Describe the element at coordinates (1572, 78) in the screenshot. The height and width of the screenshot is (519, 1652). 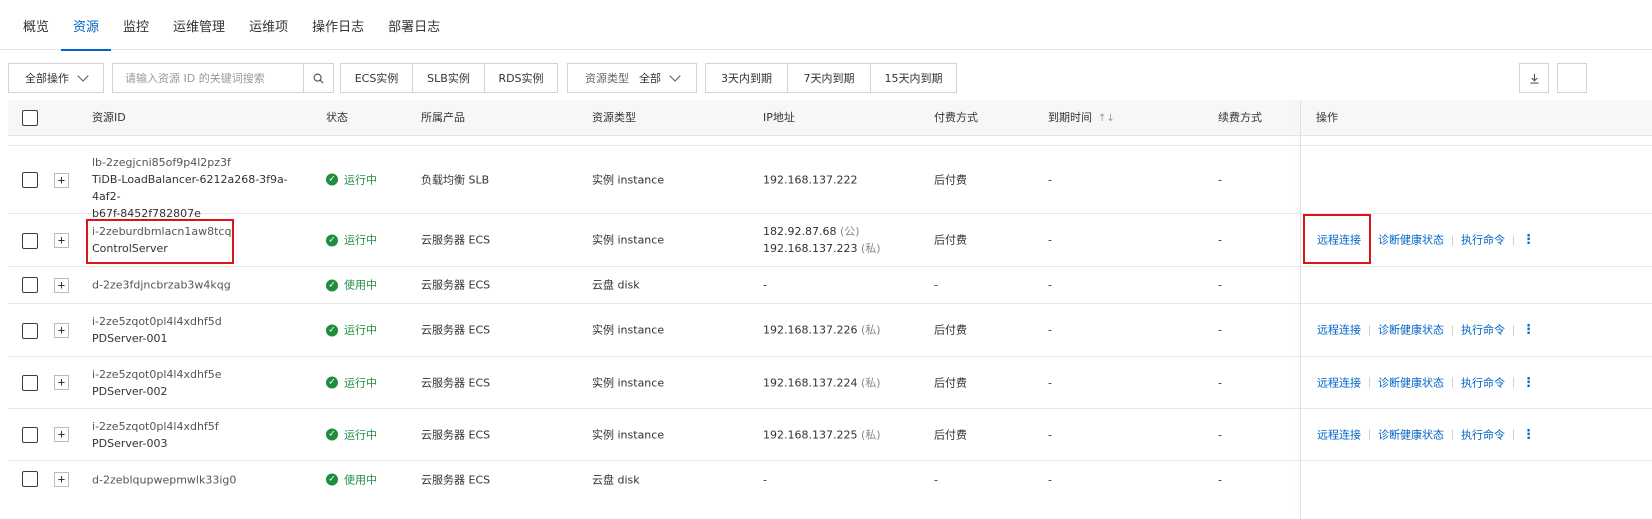
I see `settings-button` at that location.